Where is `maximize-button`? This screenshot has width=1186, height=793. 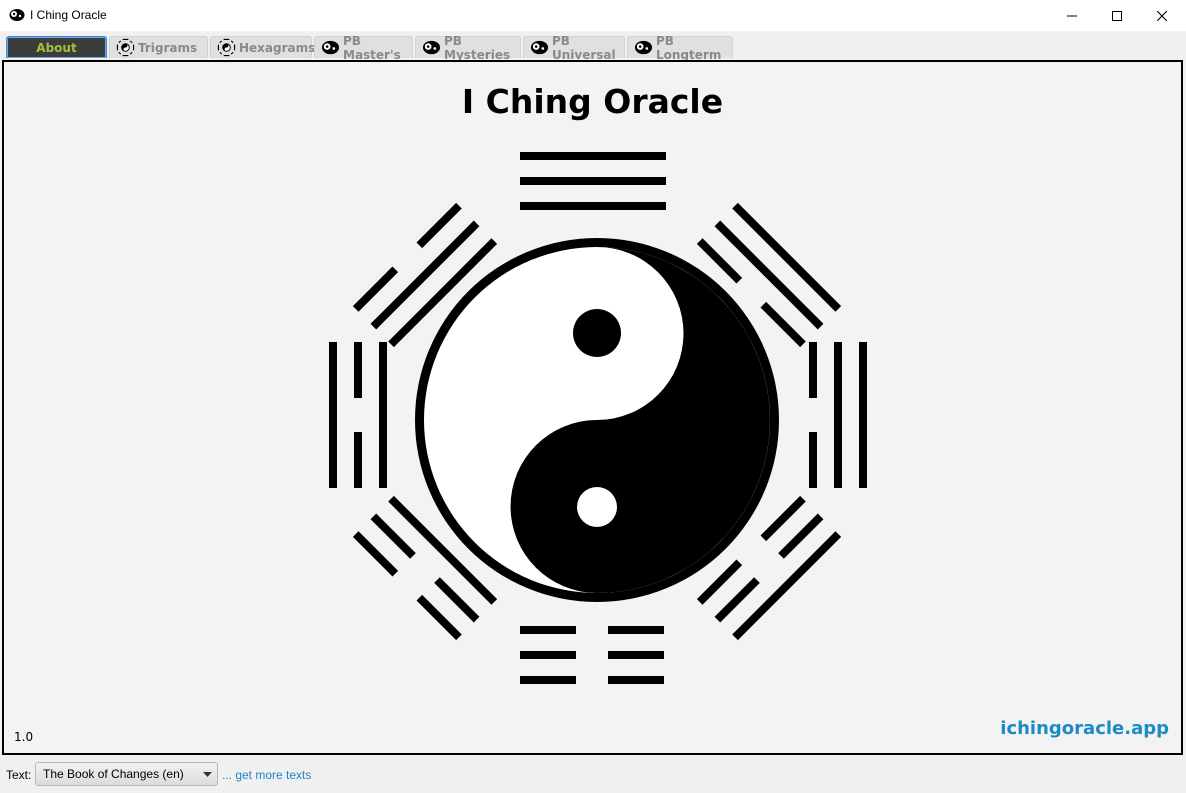 maximize-button is located at coordinates (1117, 15).